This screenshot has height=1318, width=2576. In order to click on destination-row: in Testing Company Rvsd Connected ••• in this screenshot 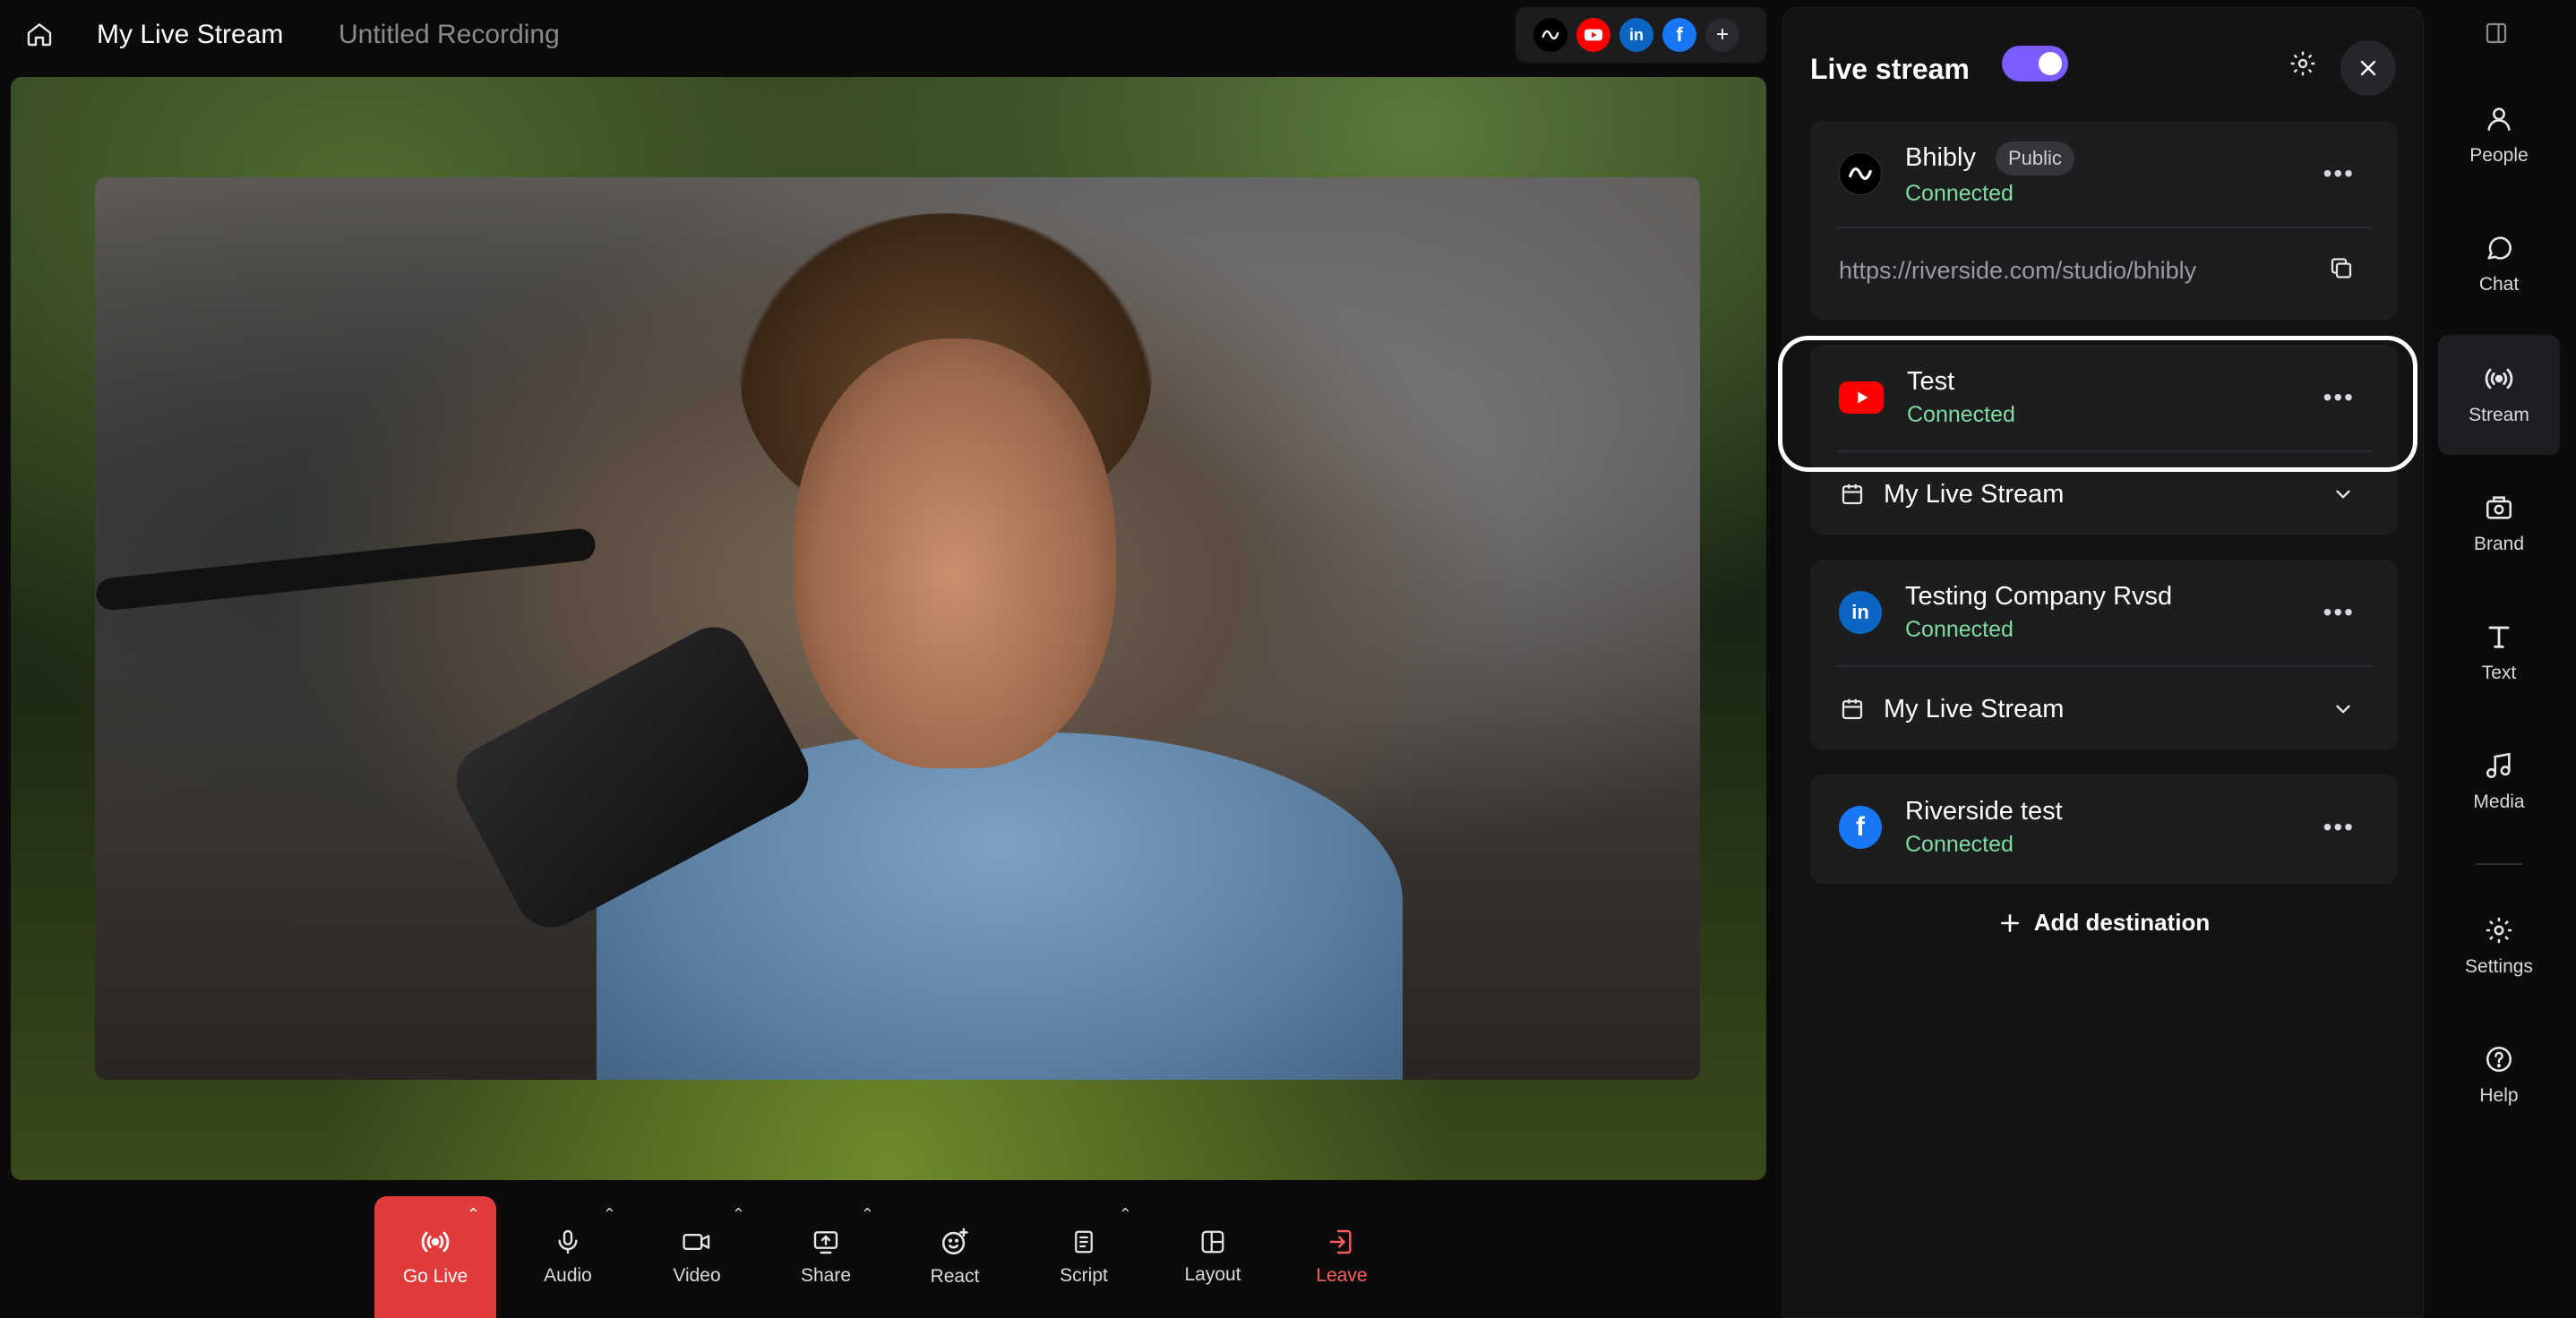, I will do `click(2104, 612)`.